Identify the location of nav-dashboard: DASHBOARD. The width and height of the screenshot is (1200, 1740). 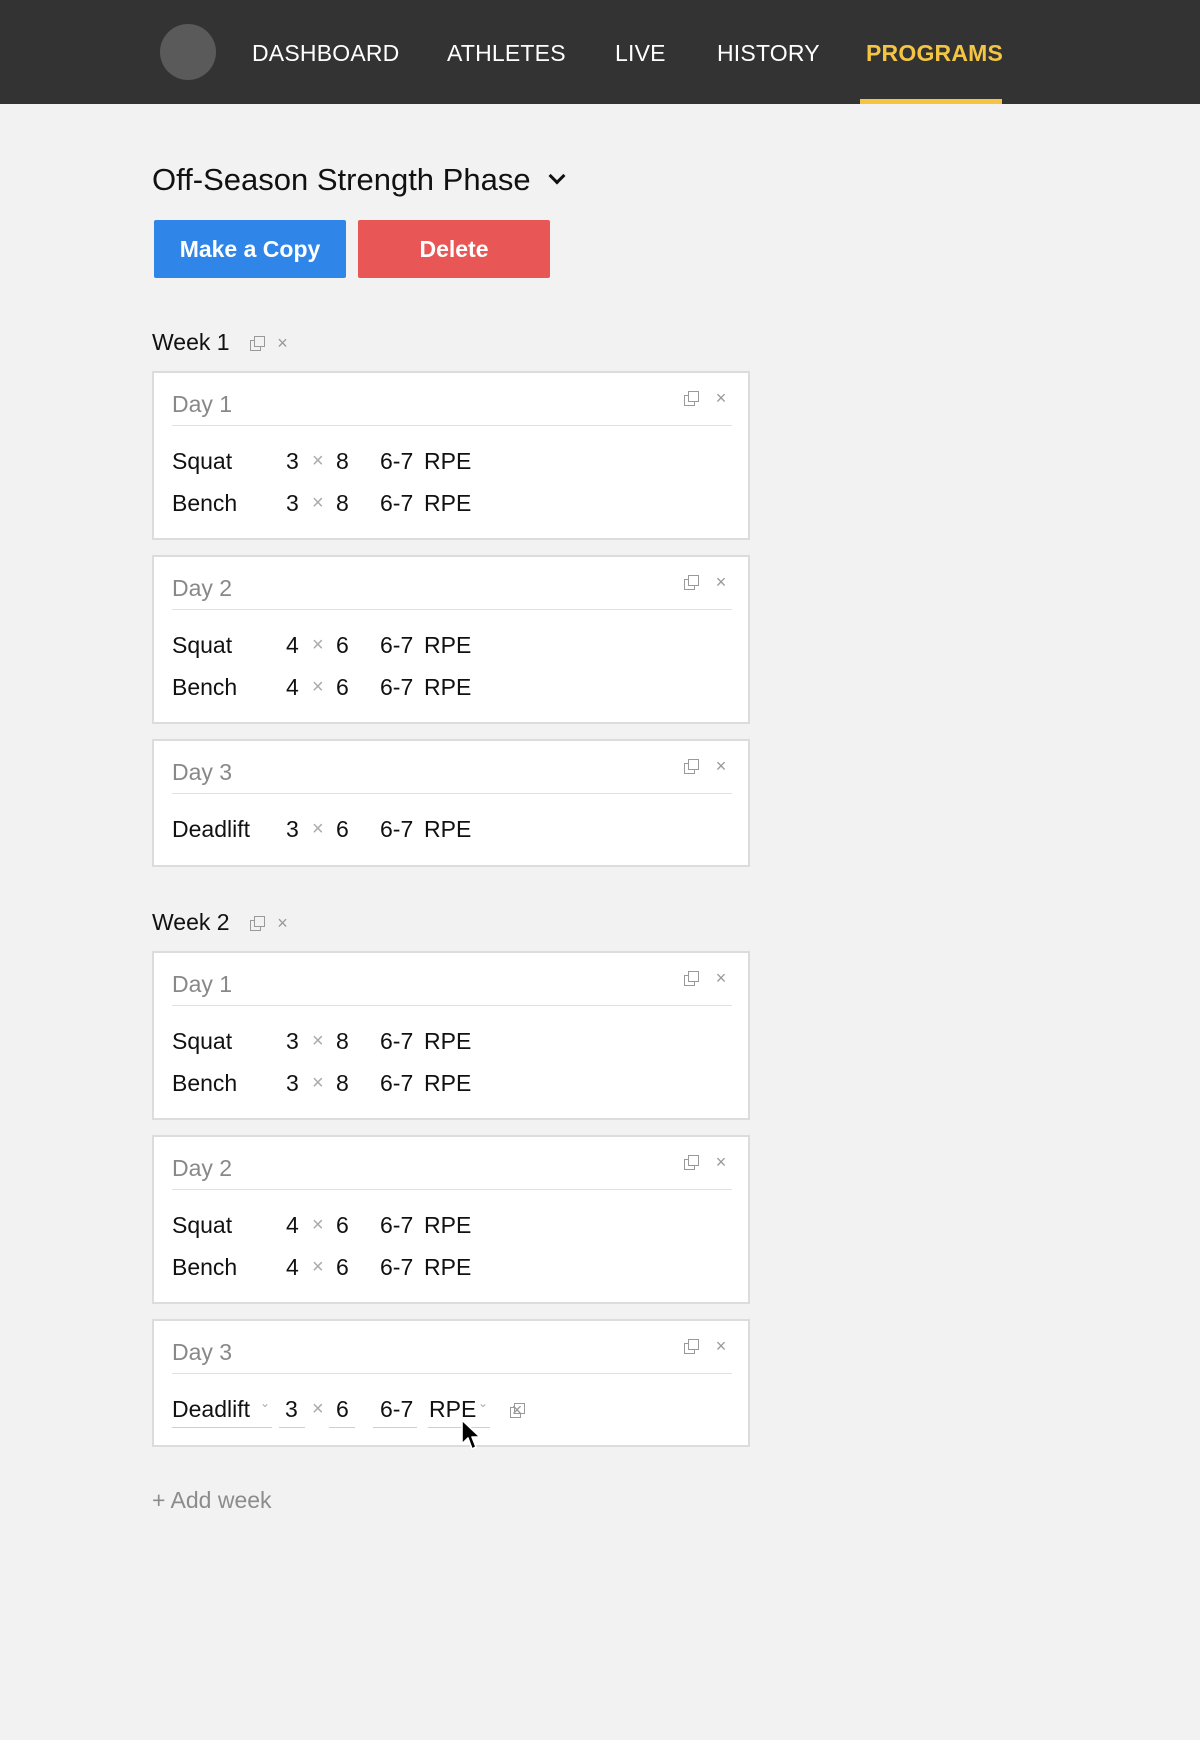
(326, 53).